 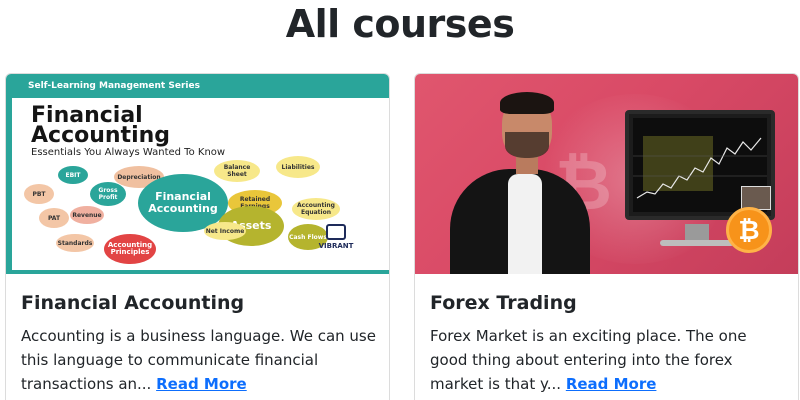 I want to click on bubble-net-income: Net Income, so click(x=225, y=231).